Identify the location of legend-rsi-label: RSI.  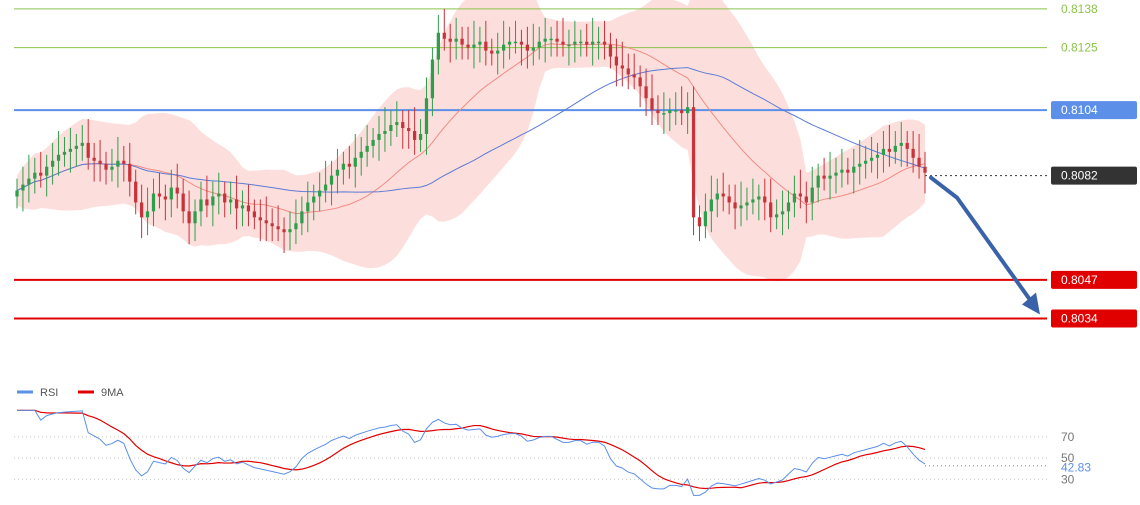
(49, 393).